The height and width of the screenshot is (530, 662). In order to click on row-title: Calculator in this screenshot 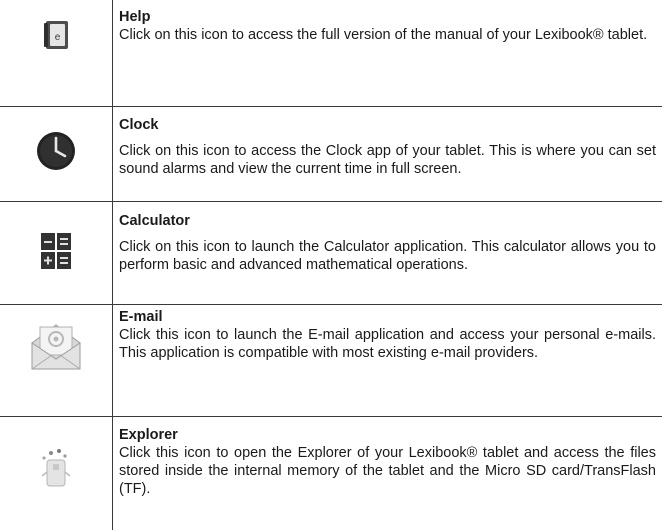, I will do `click(154, 221)`.